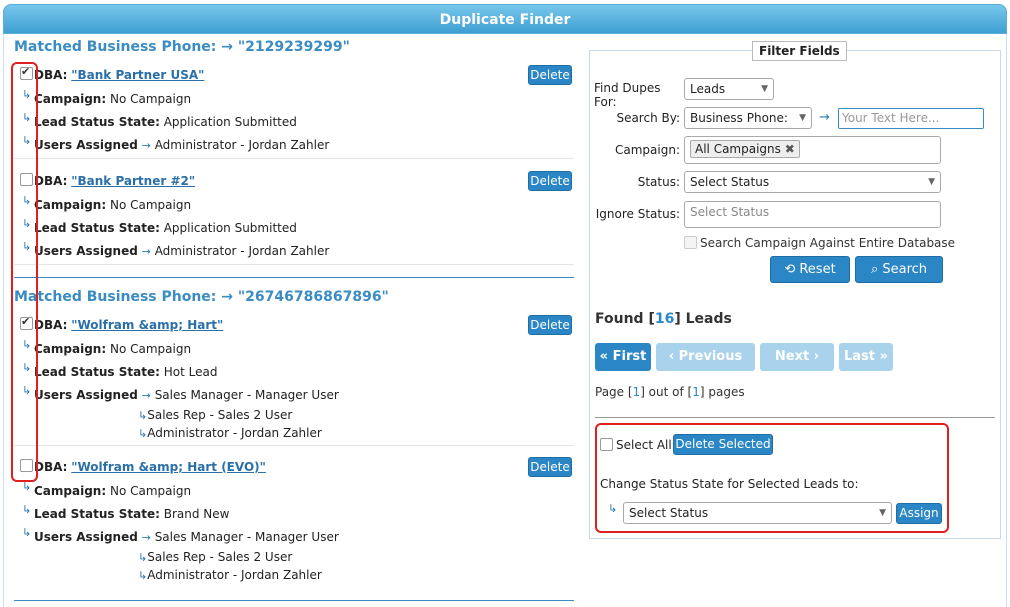 This screenshot has width=1010, height=607. I want to click on reset-button: ⟲ Reset, so click(810, 269).